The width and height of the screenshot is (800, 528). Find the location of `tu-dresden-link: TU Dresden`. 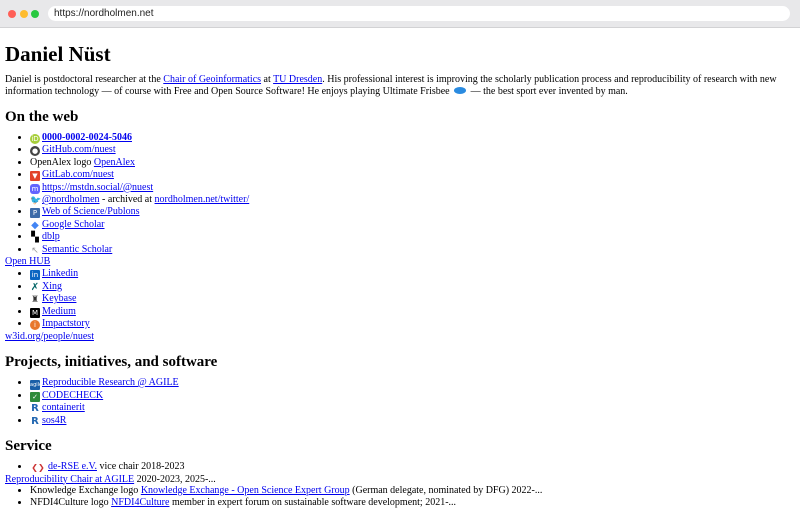

tu-dresden-link: TU Dresden is located at coordinates (297, 79).